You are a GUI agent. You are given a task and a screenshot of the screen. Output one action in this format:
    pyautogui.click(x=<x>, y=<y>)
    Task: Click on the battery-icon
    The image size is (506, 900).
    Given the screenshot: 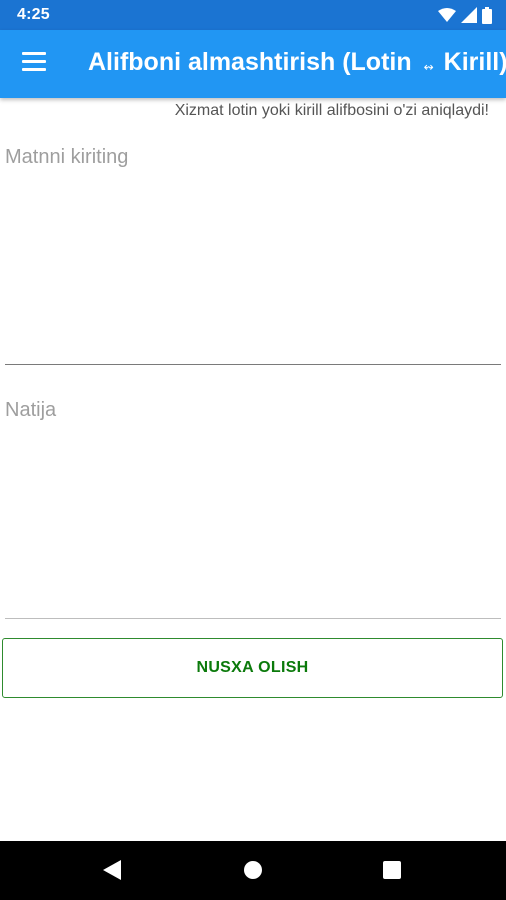 What is the action you would take?
    pyautogui.click(x=487, y=15)
    